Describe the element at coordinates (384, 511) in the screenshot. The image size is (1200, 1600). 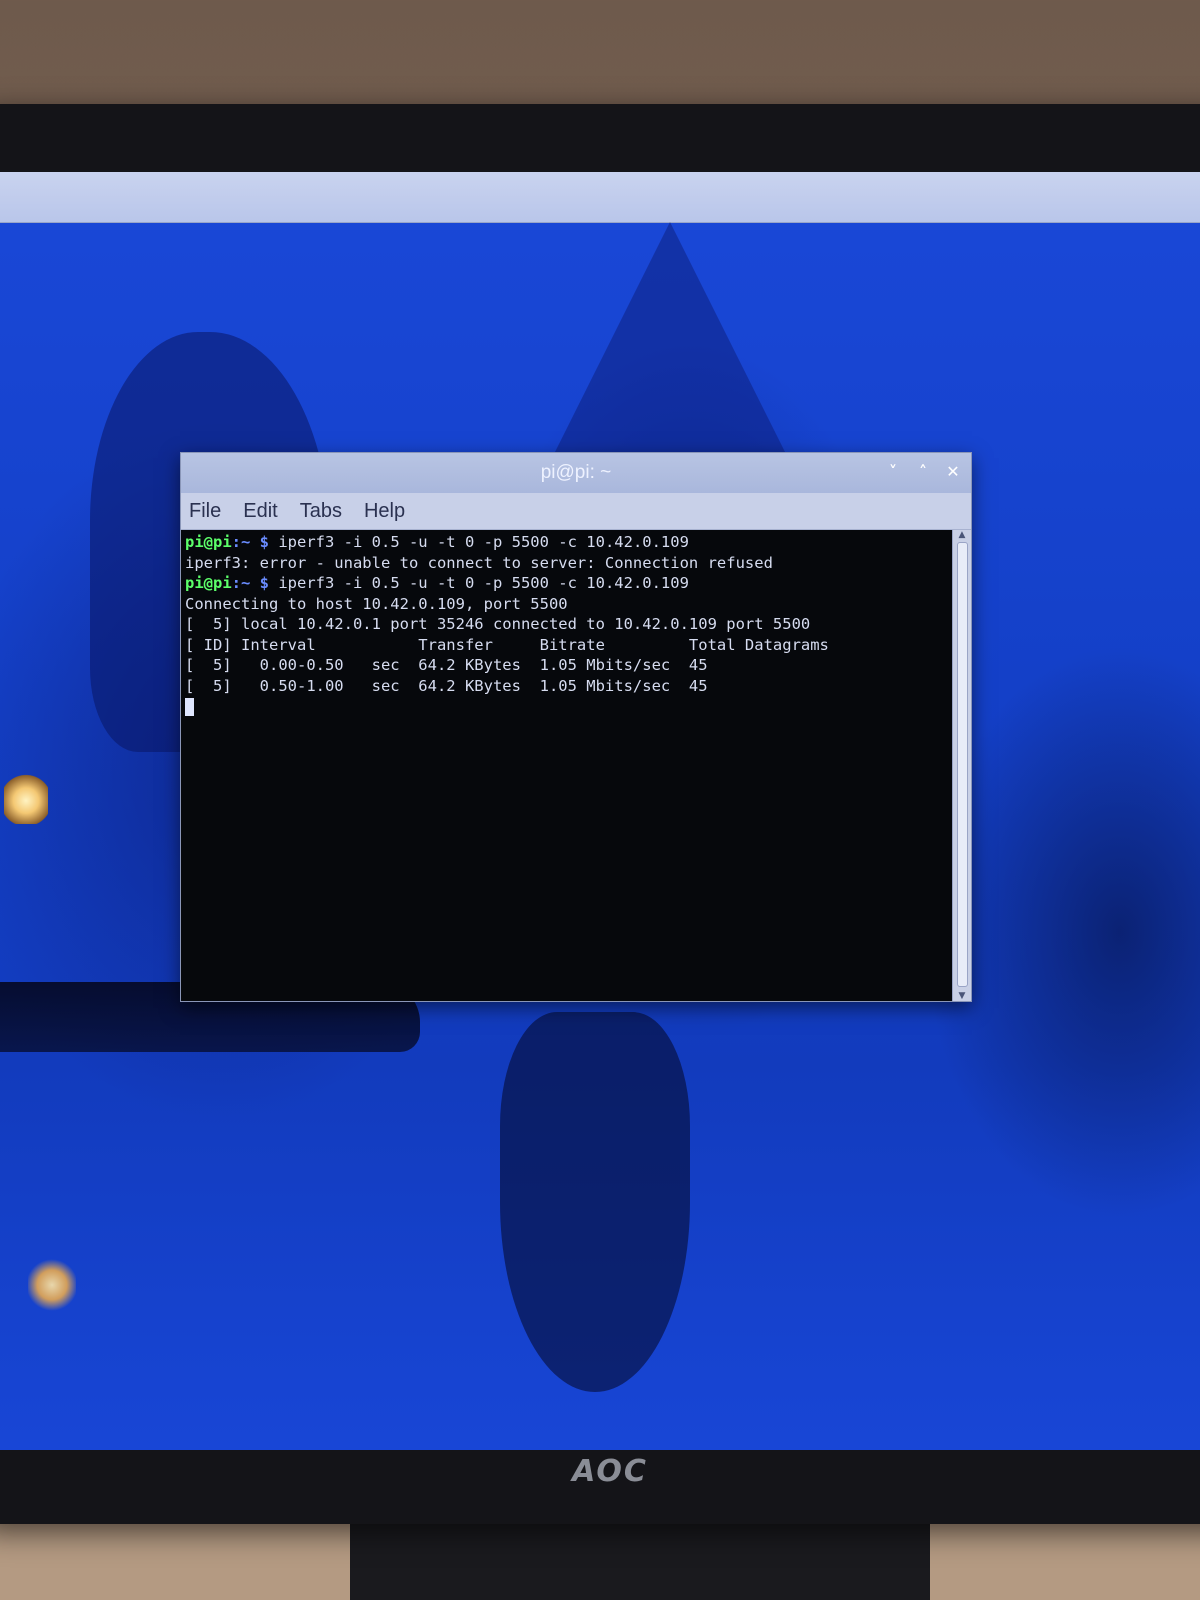
I see `menu-help: Help` at that location.